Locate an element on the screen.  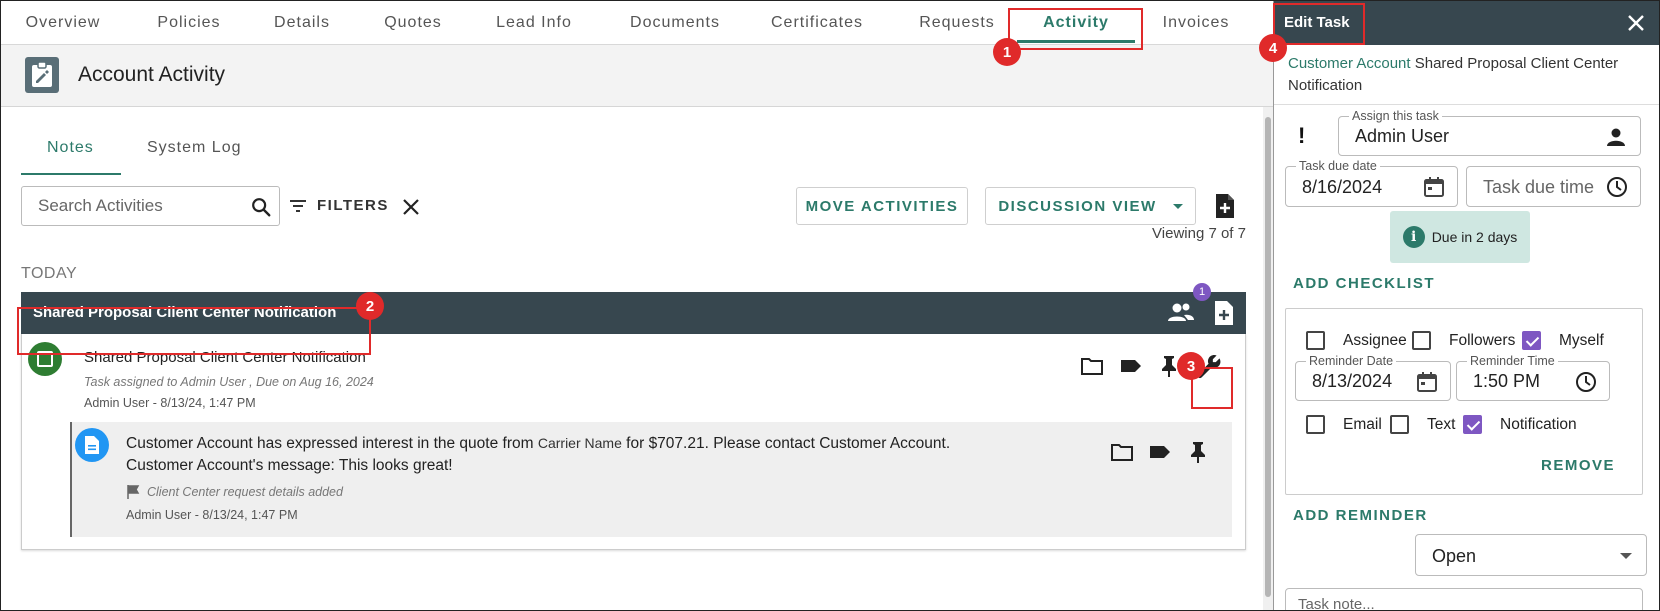
sub-note-flag-text: Client Center request details added is located at coordinates (245, 492).